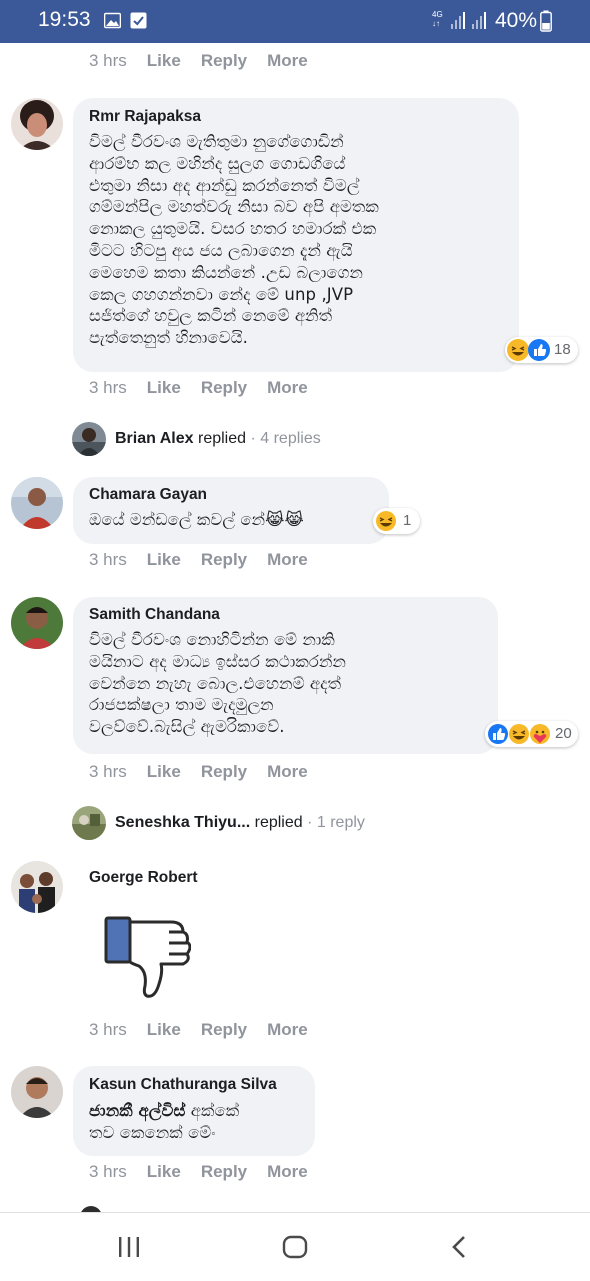 The height and width of the screenshot is (1281, 590). What do you see at coordinates (143, 878) in the screenshot?
I see `commenter-name: Goerge Robert` at bounding box center [143, 878].